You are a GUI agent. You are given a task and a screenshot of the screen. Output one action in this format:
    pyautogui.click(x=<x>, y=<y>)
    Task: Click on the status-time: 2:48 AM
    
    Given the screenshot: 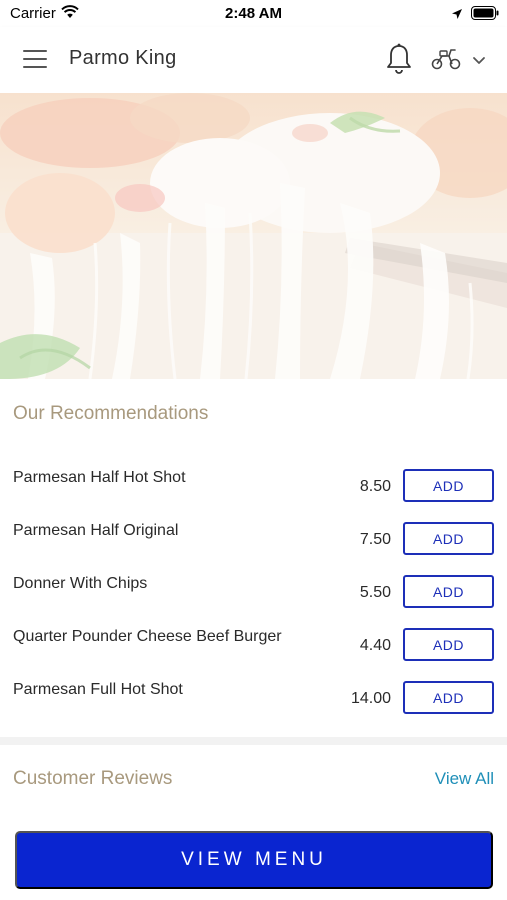 What is the action you would take?
    pyautogui.click(x=253, y=13)
    